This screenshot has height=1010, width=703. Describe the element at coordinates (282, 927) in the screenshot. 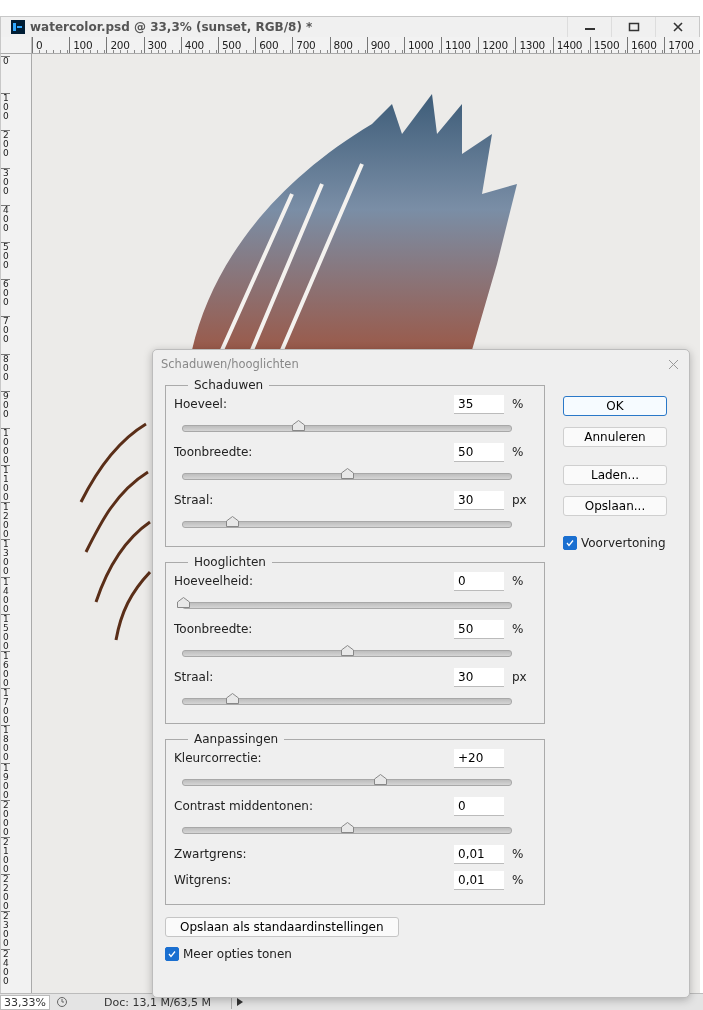

I see `save-defaults-button: Opslaan als standaardinstellingen` at that location.